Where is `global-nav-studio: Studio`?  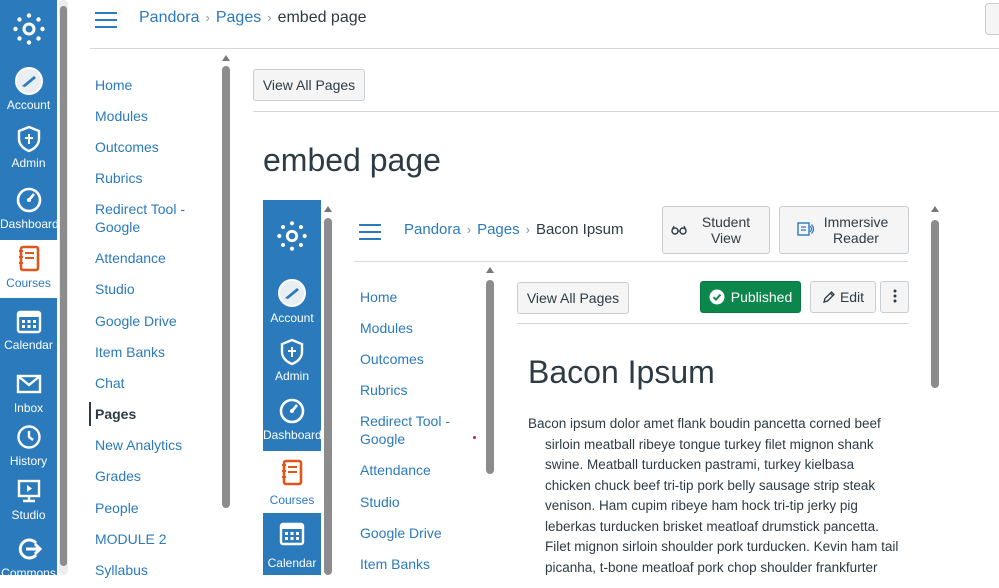
global-nav-studio: Studio is located at coordinates (28, 501).